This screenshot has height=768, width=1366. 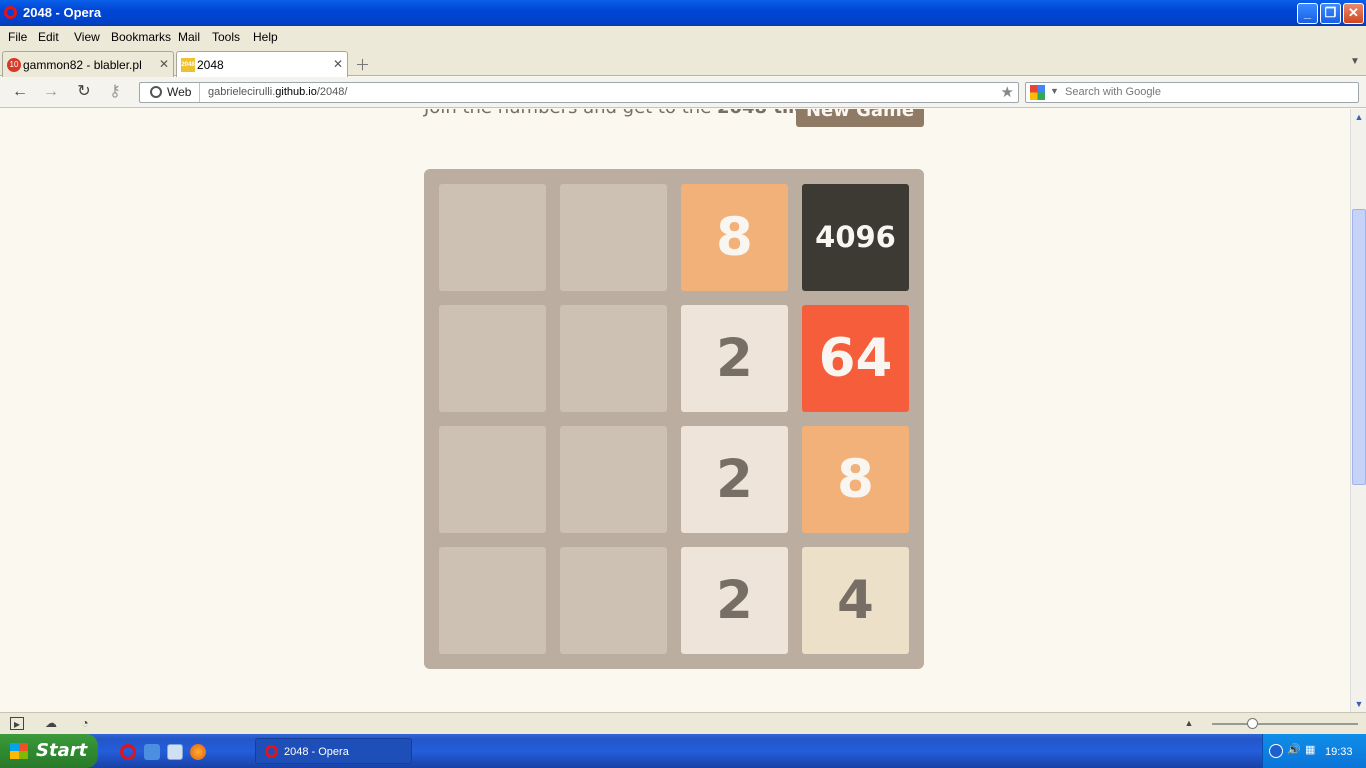 What do you see at coordinates (860, 118) in the screenshot?
I see `new-game-button: New Game` at bounding box center [860, 118].